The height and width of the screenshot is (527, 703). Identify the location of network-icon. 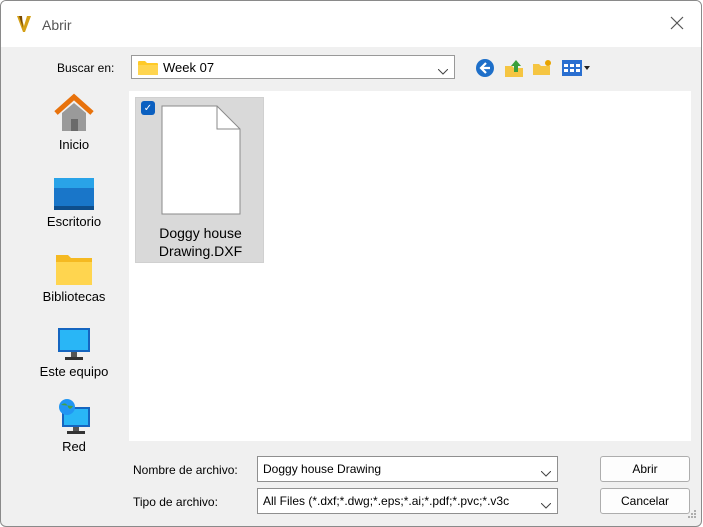
(74, 416).